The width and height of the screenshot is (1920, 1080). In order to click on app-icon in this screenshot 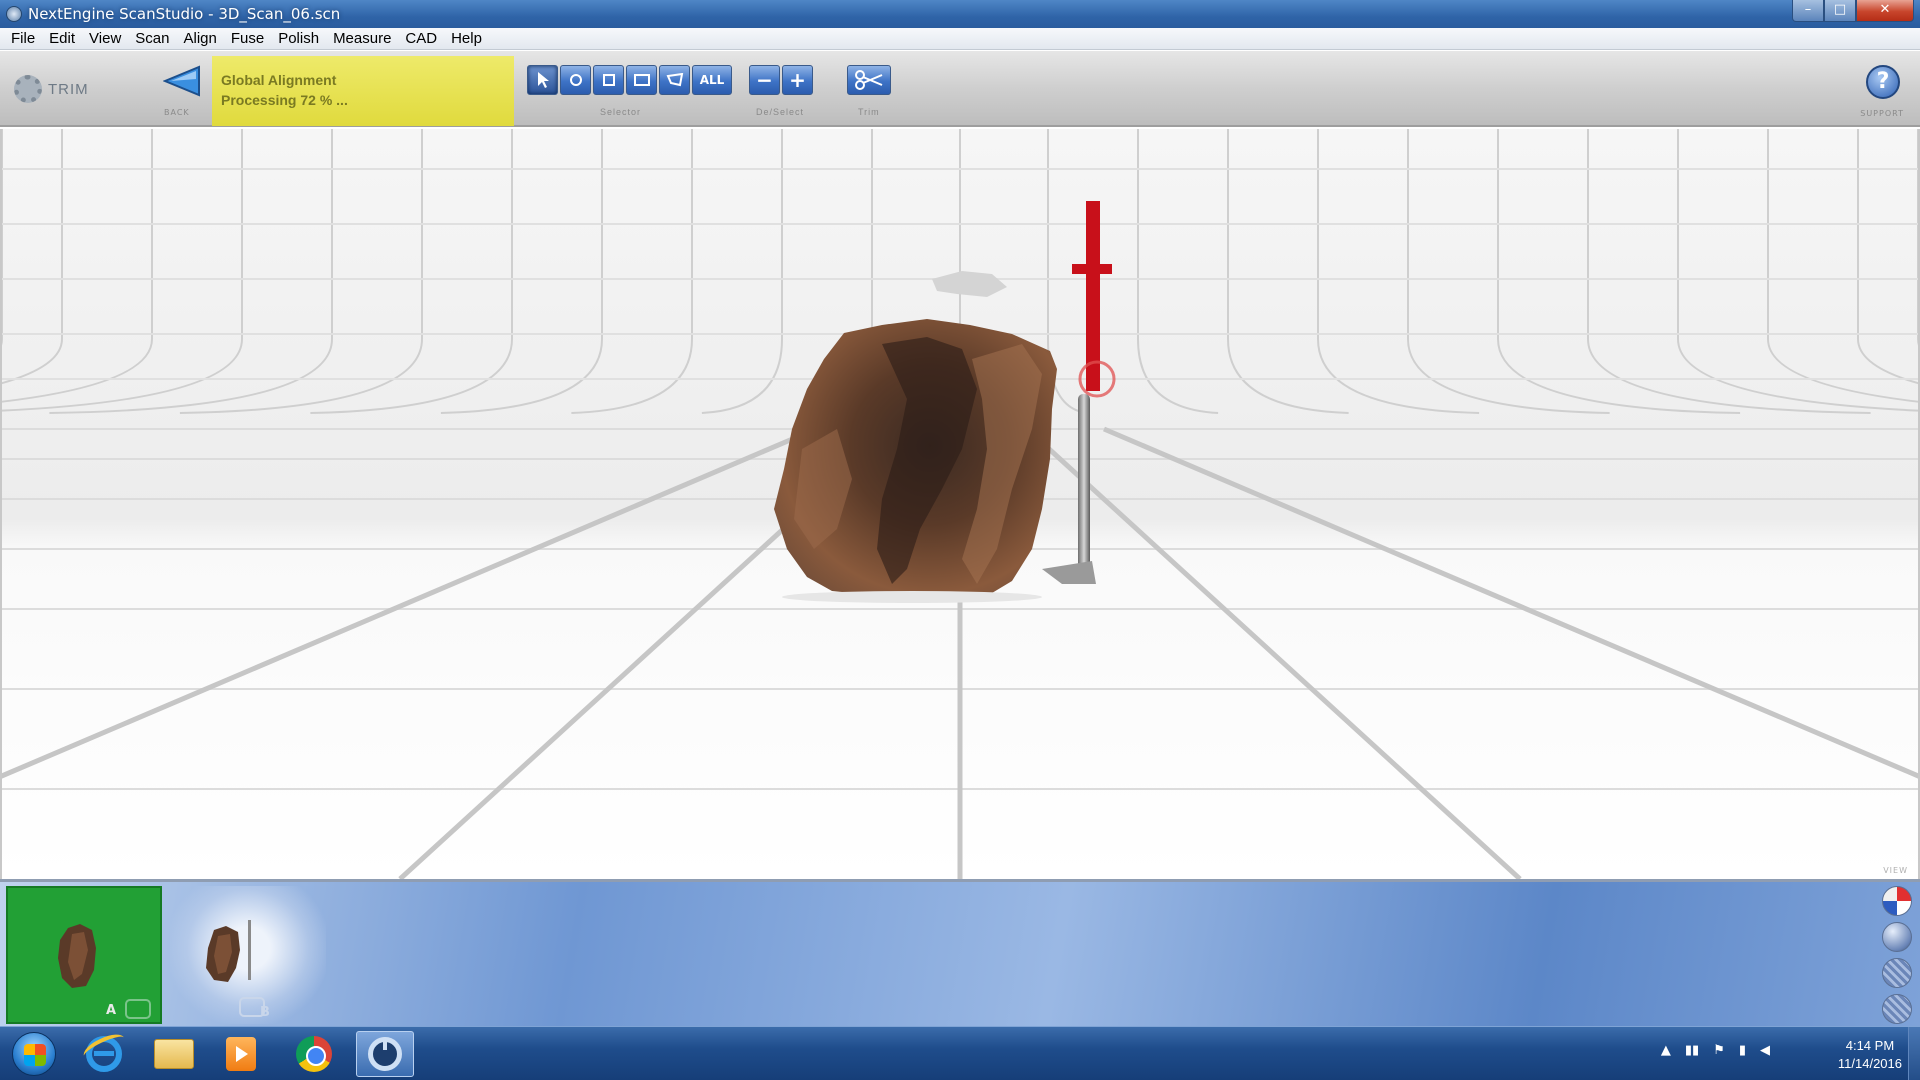, I will do `click(14, 14)`.